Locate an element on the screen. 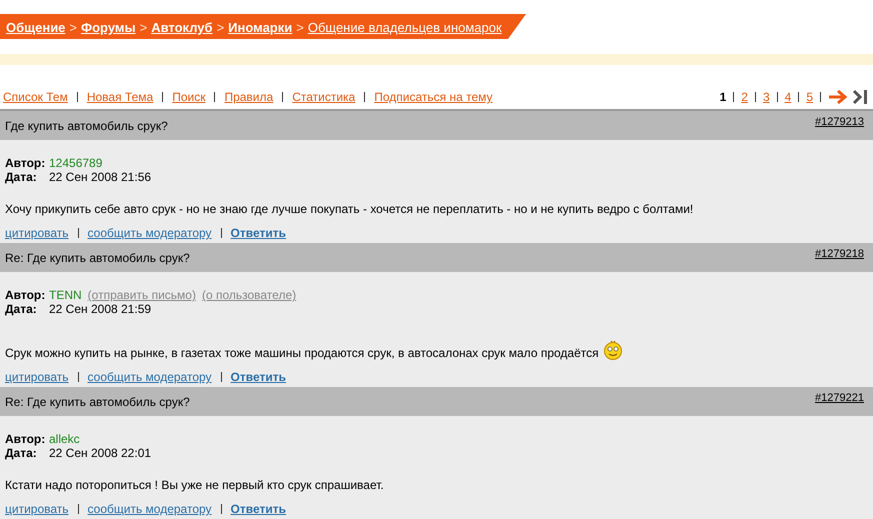 This screenshot has width=873, height=519. post-date: 22 Сен 2008 21:56 is located at coordinates (100, 177).